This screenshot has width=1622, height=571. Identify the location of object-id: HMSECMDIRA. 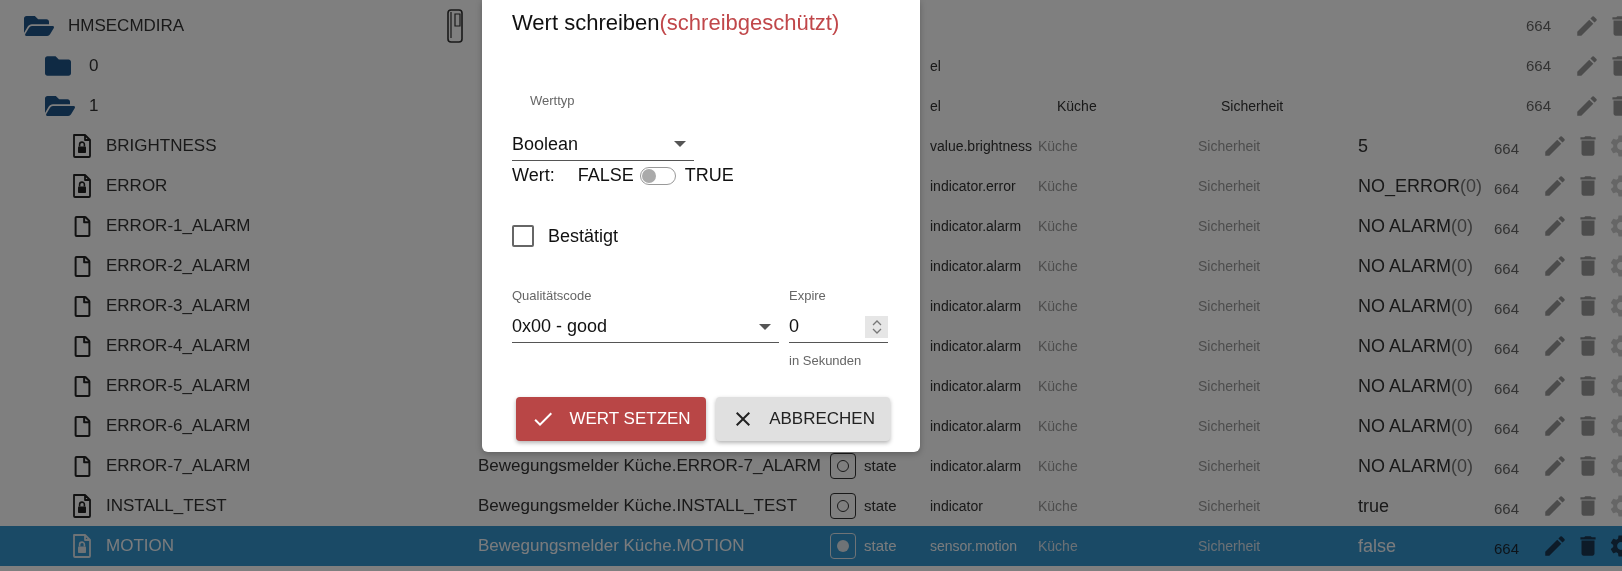
(126, 26).